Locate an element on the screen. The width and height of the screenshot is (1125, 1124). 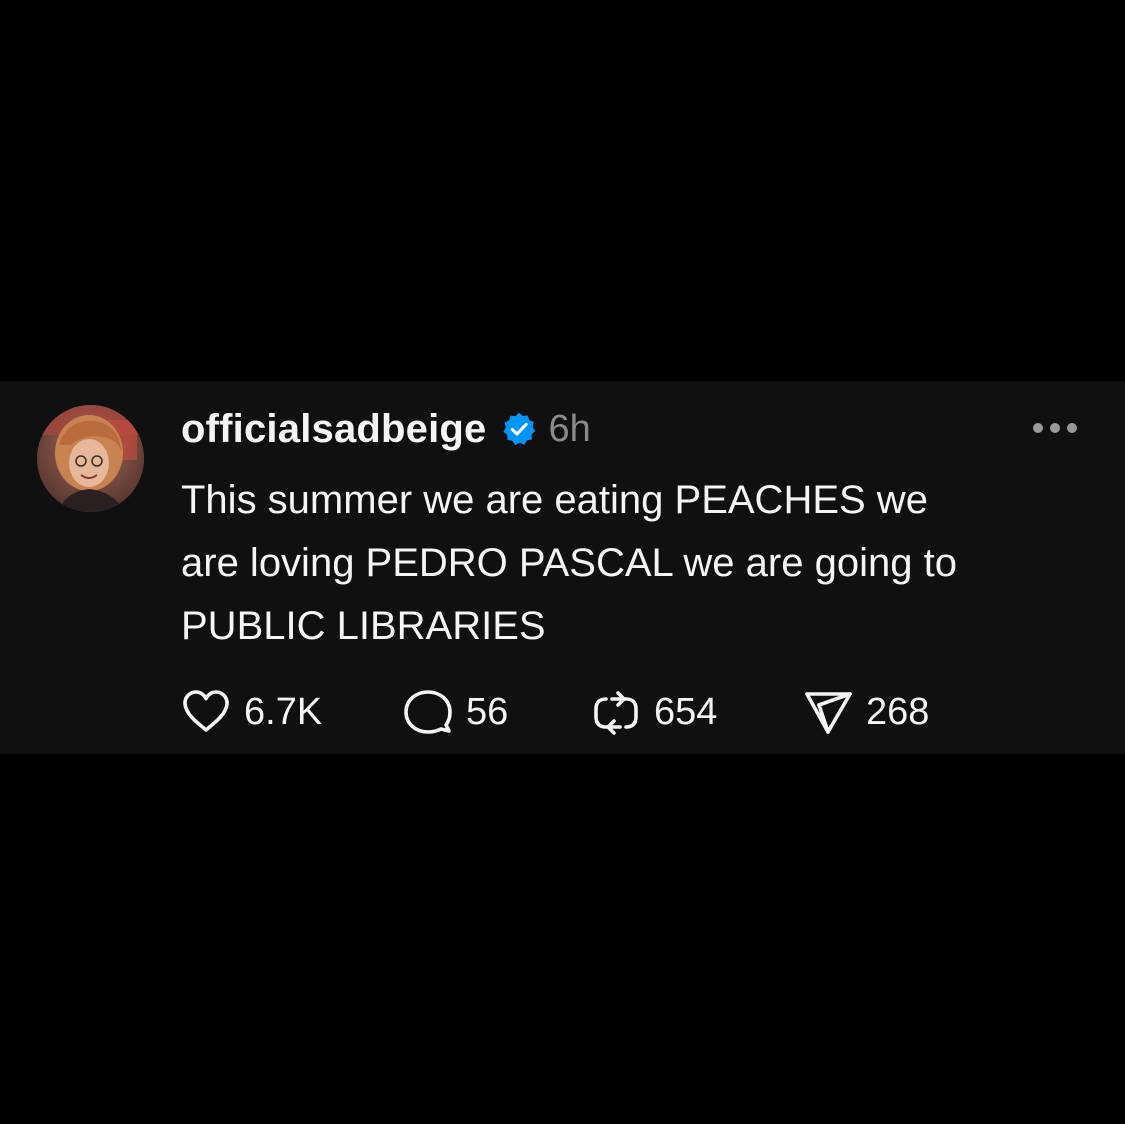
post-text-line: This summer we are eating PEACHES we is located at coordinates (554, 500).